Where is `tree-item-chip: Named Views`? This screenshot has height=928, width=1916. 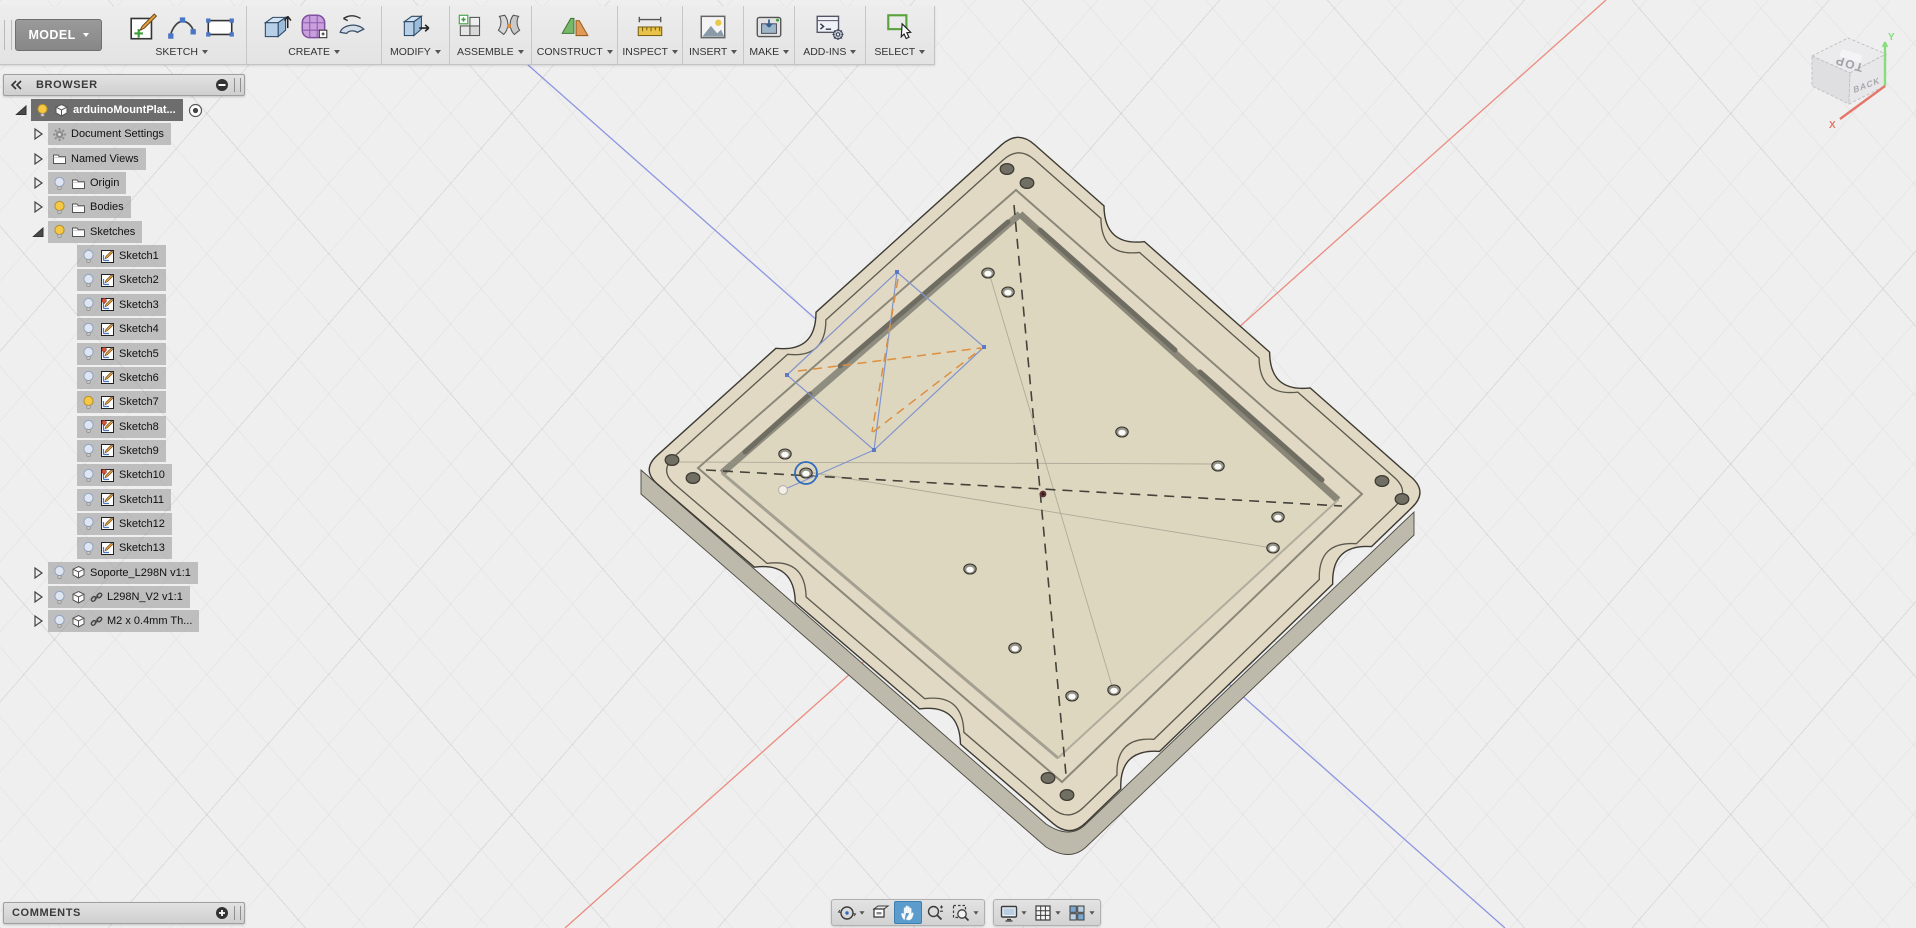
tree-item-chip: Named Views is located at coordinates (97, 158).